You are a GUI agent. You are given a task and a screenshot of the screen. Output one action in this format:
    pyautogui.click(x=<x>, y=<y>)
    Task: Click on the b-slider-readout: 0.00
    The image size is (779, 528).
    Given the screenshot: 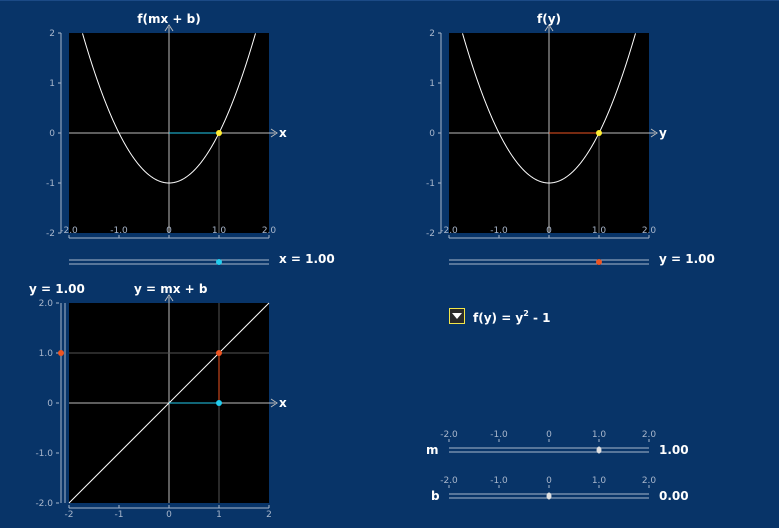 What is the action you would take?
    pyautogui.click(x=674, y=496)
    